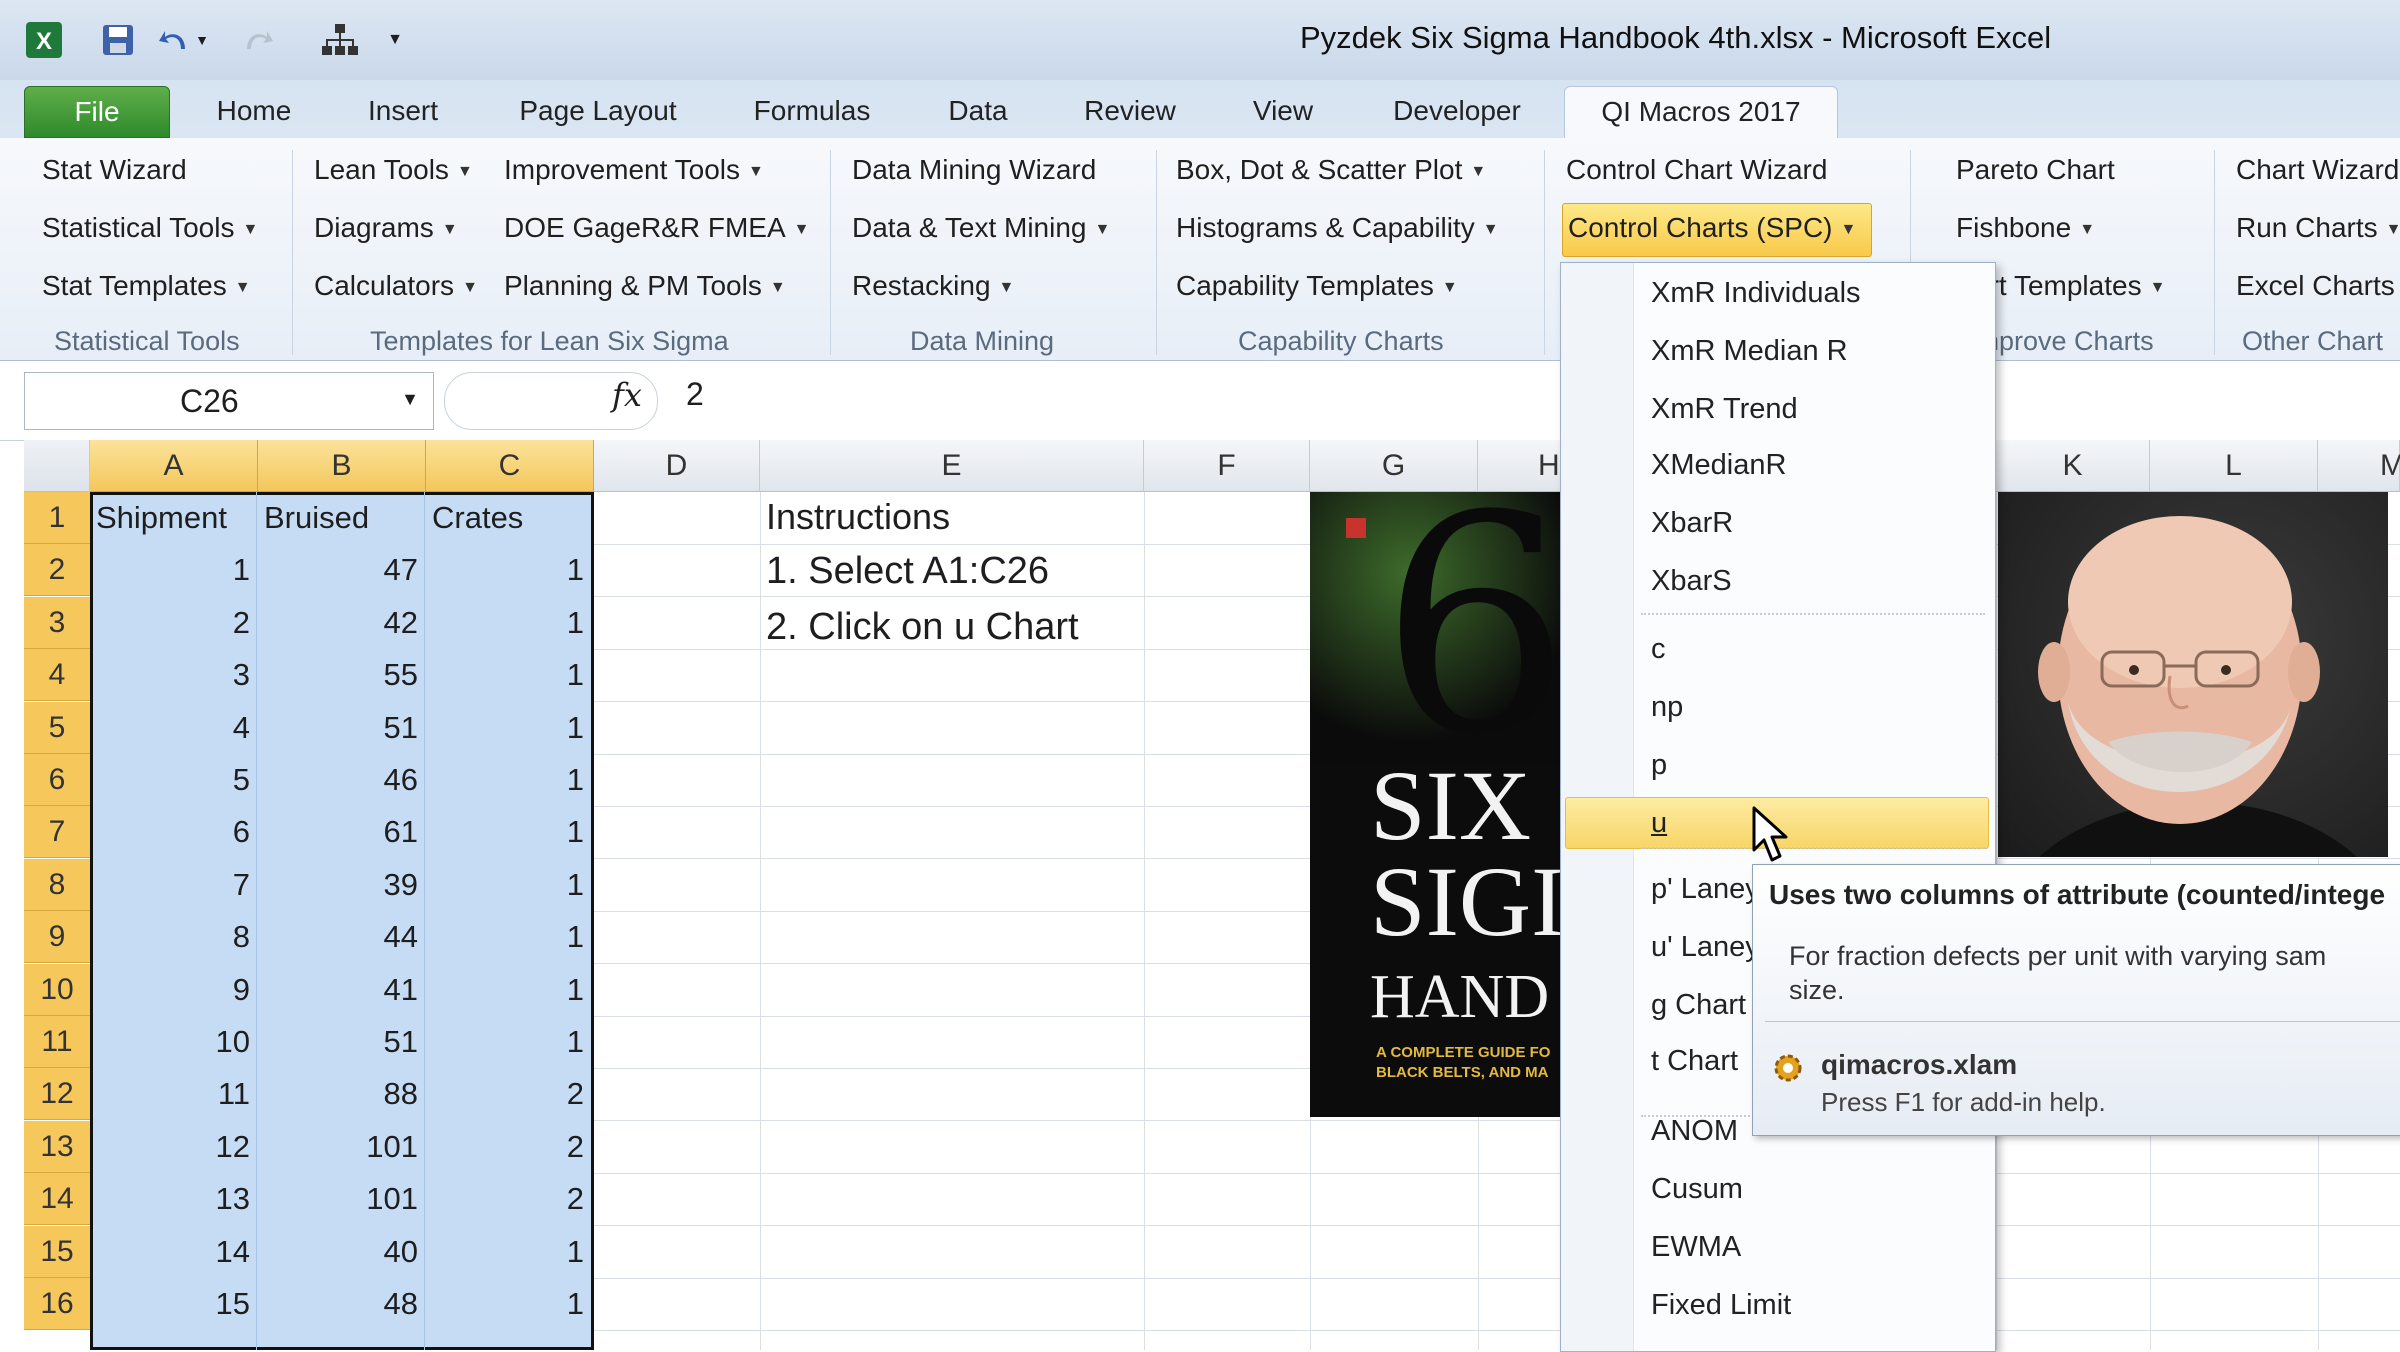  What do you see at coordinates (338, 990) in the screenshot?
I see `cell-b: 41` at bounding box center [338, 990].